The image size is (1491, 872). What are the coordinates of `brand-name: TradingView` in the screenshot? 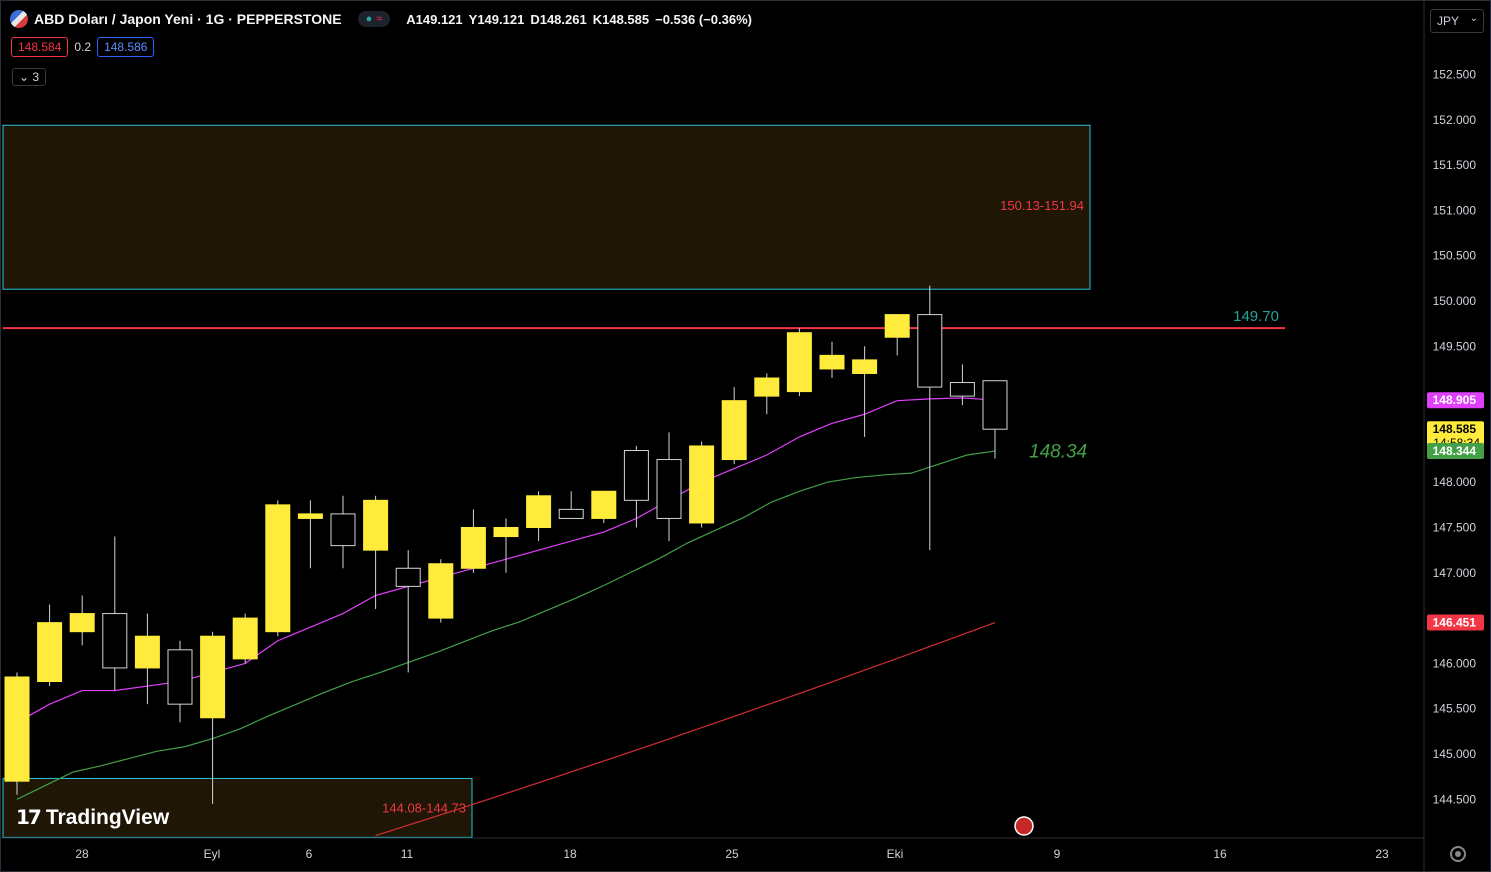 It's located at (107, 817).